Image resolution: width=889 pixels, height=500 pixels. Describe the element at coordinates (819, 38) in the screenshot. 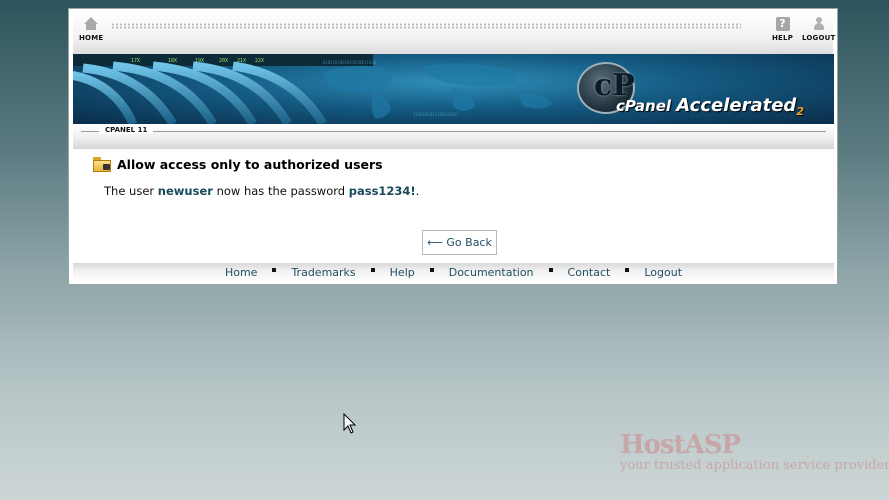

I see `logout-label: LOGOUT` at that location.